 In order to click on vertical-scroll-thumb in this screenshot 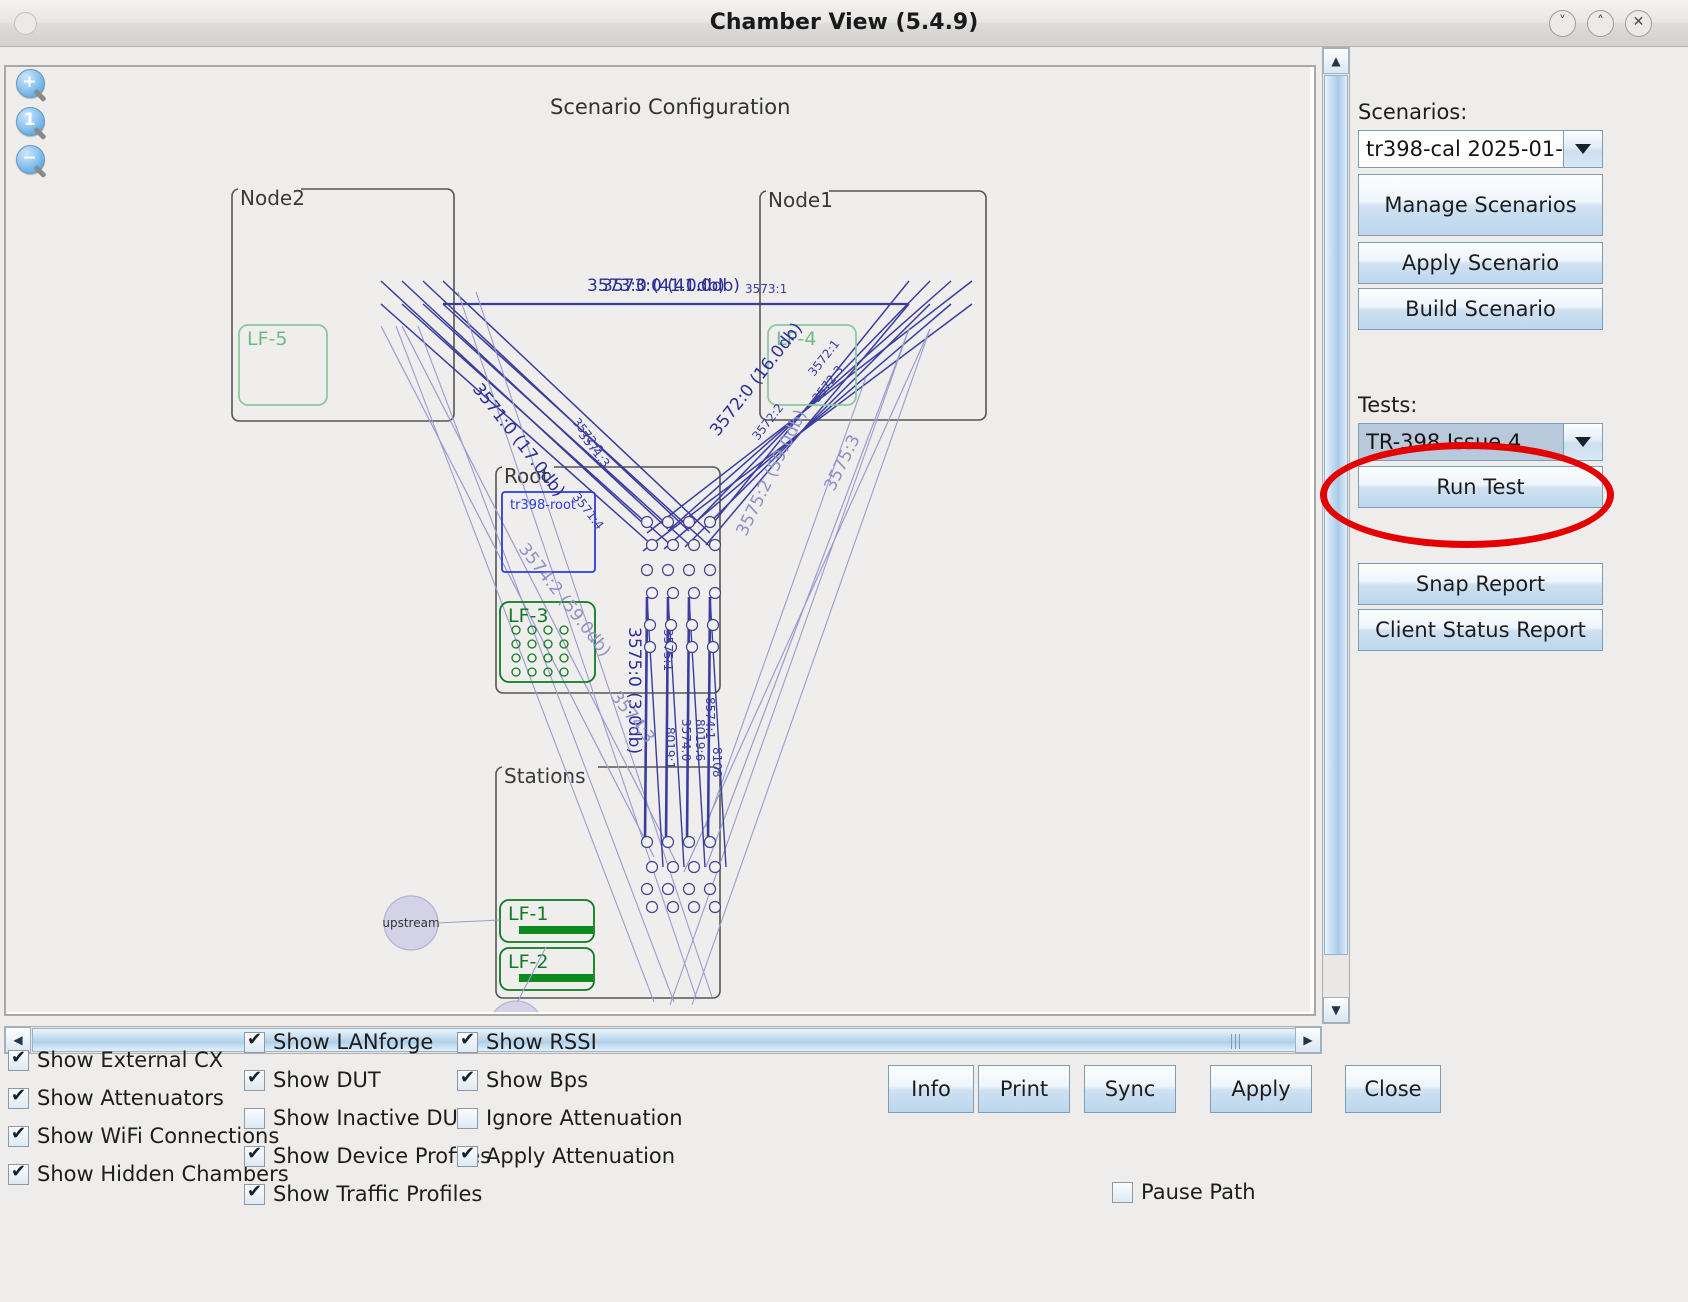, I will do `click(1336, 515)`.